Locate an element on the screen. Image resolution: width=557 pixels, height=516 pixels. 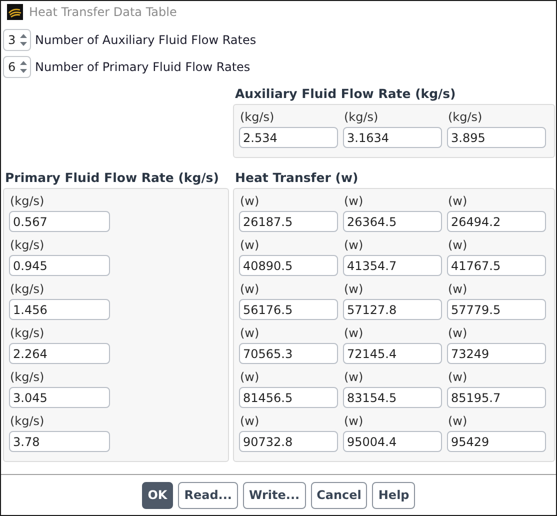
value-field: 56176.5 is located at coordinates (288, 309).